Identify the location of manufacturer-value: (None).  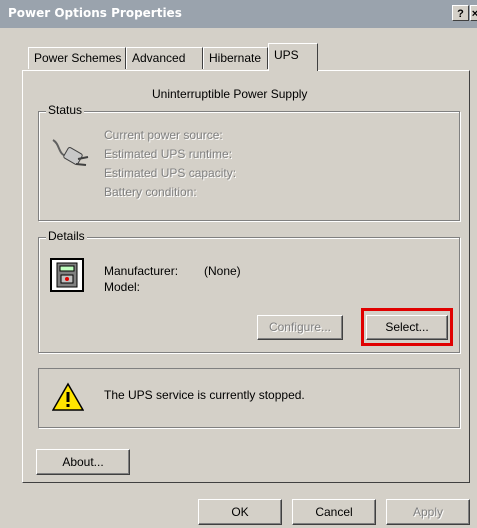
(222, 271).